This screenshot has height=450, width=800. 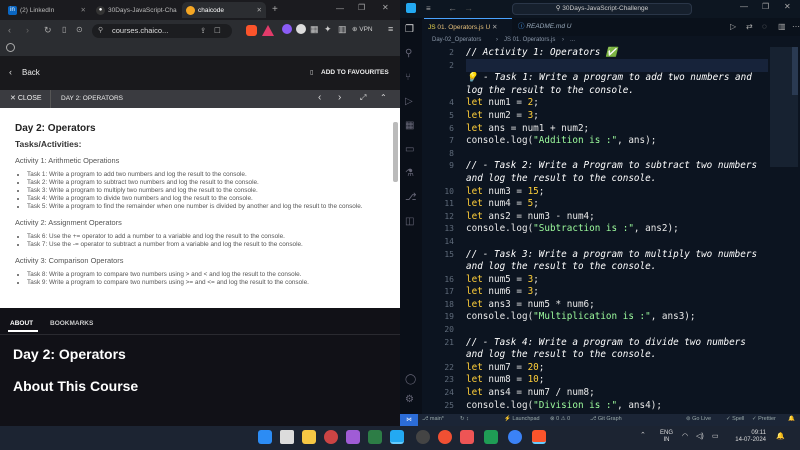 What do you see at coordinates (539, 437) in the screenshot?
I see `brave-taskbar-icon` at bounding box center [539, 437].